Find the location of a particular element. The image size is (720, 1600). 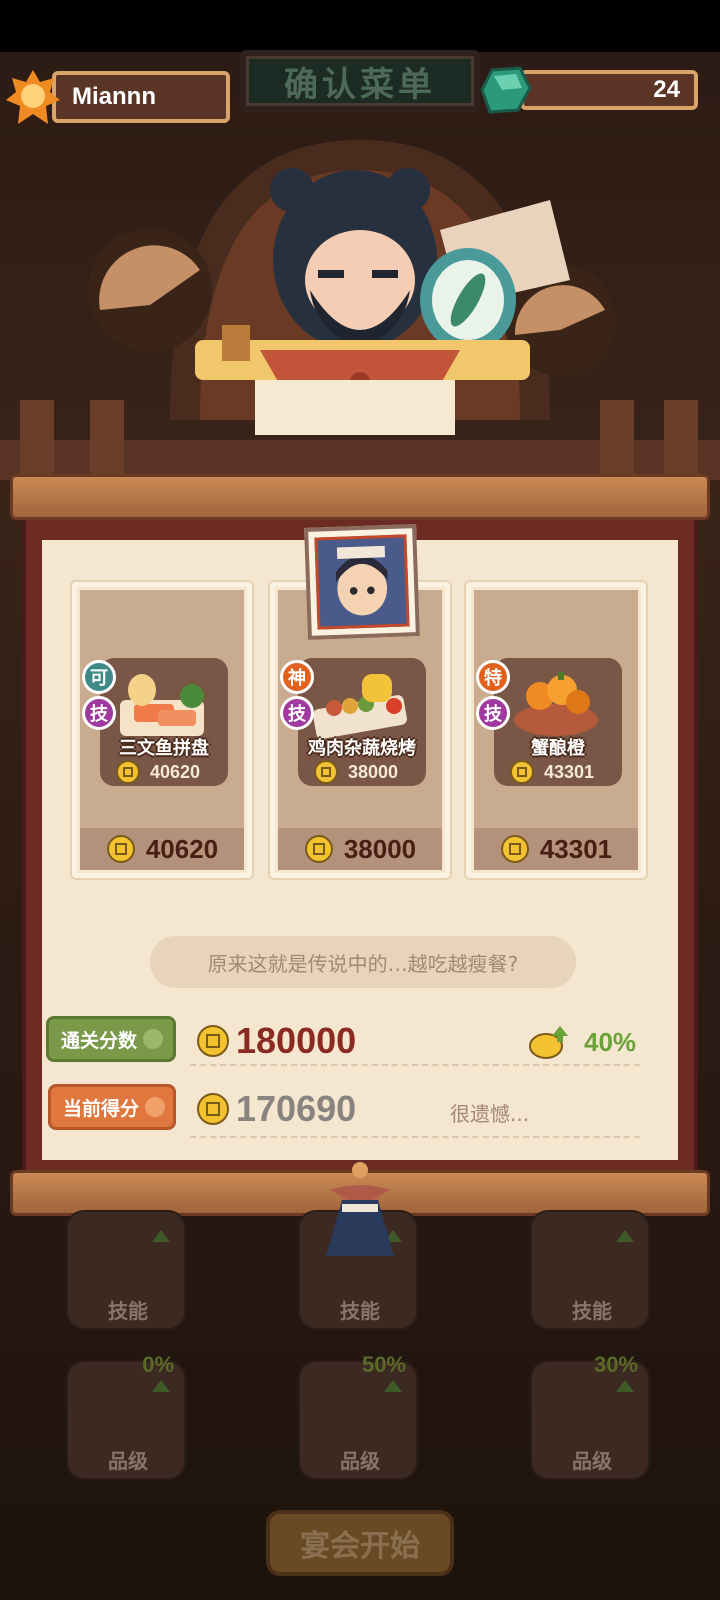

skill-slot-1: 技能 is located at coordinates (126, 1270).